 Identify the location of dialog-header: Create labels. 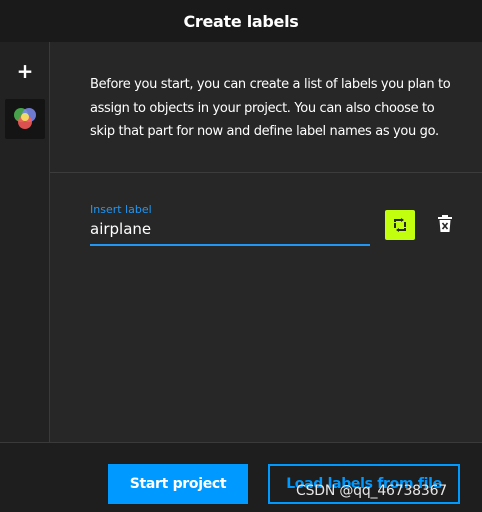
(241, 21).